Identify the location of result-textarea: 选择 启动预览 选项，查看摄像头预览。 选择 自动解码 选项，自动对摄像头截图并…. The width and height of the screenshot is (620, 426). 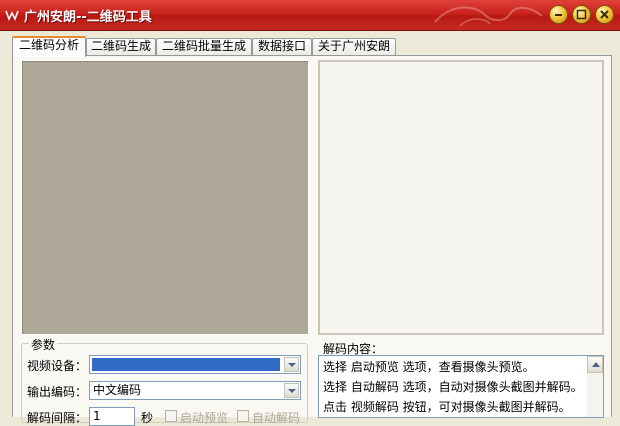
(461, 386).